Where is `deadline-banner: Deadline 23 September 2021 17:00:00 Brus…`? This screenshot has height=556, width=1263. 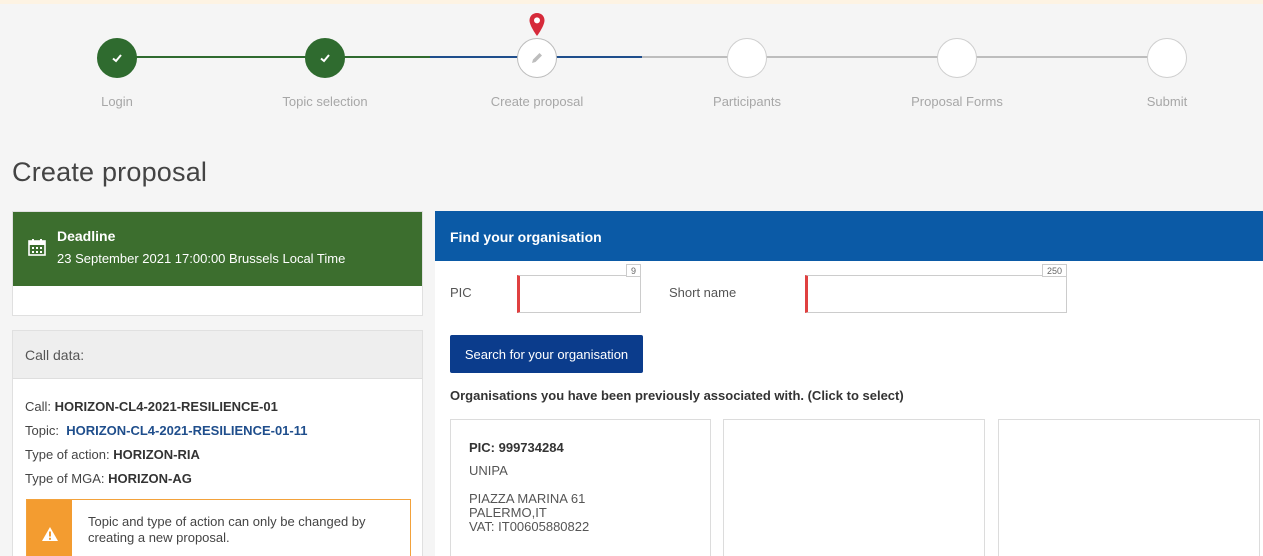
deadline-banner: Deadline 23 September 2021 17:00:00 Brus… is located at coordinates (217, 249).